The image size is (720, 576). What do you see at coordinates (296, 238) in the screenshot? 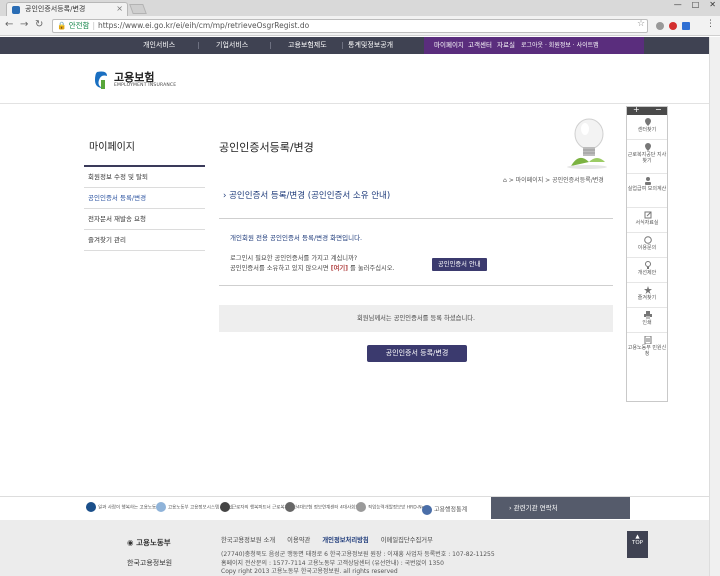
I see `info-member-only: 개인회원 전용 공인인증서 등록/변경 화면입니다.` at bounding box center [296, 238].